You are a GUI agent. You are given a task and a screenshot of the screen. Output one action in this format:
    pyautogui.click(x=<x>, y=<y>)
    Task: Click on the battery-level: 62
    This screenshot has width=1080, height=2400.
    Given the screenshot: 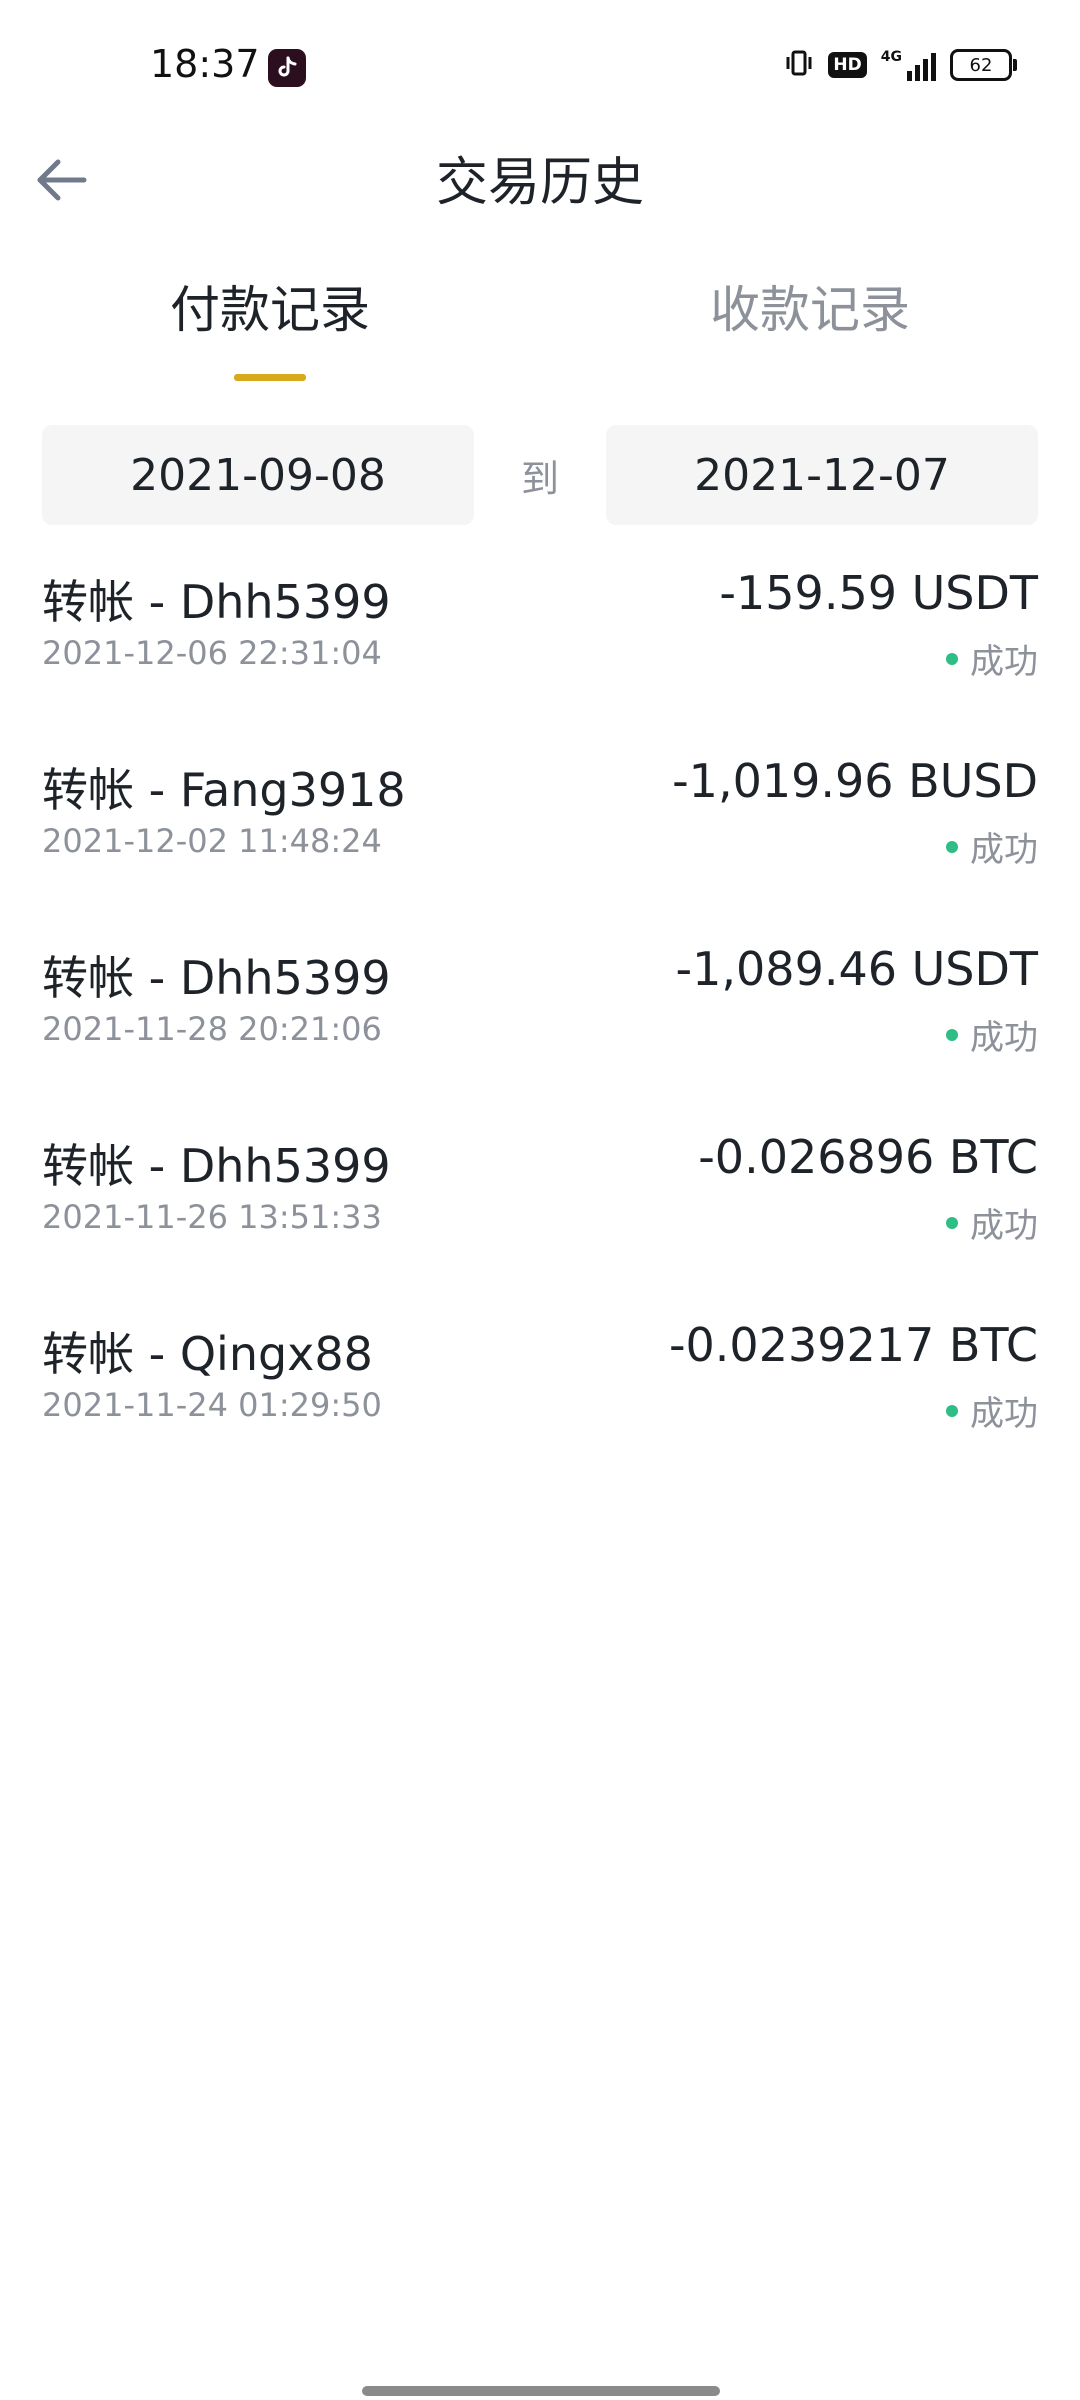 What is the action you would take?
    pyautogui.click(x=981, y=65)
    